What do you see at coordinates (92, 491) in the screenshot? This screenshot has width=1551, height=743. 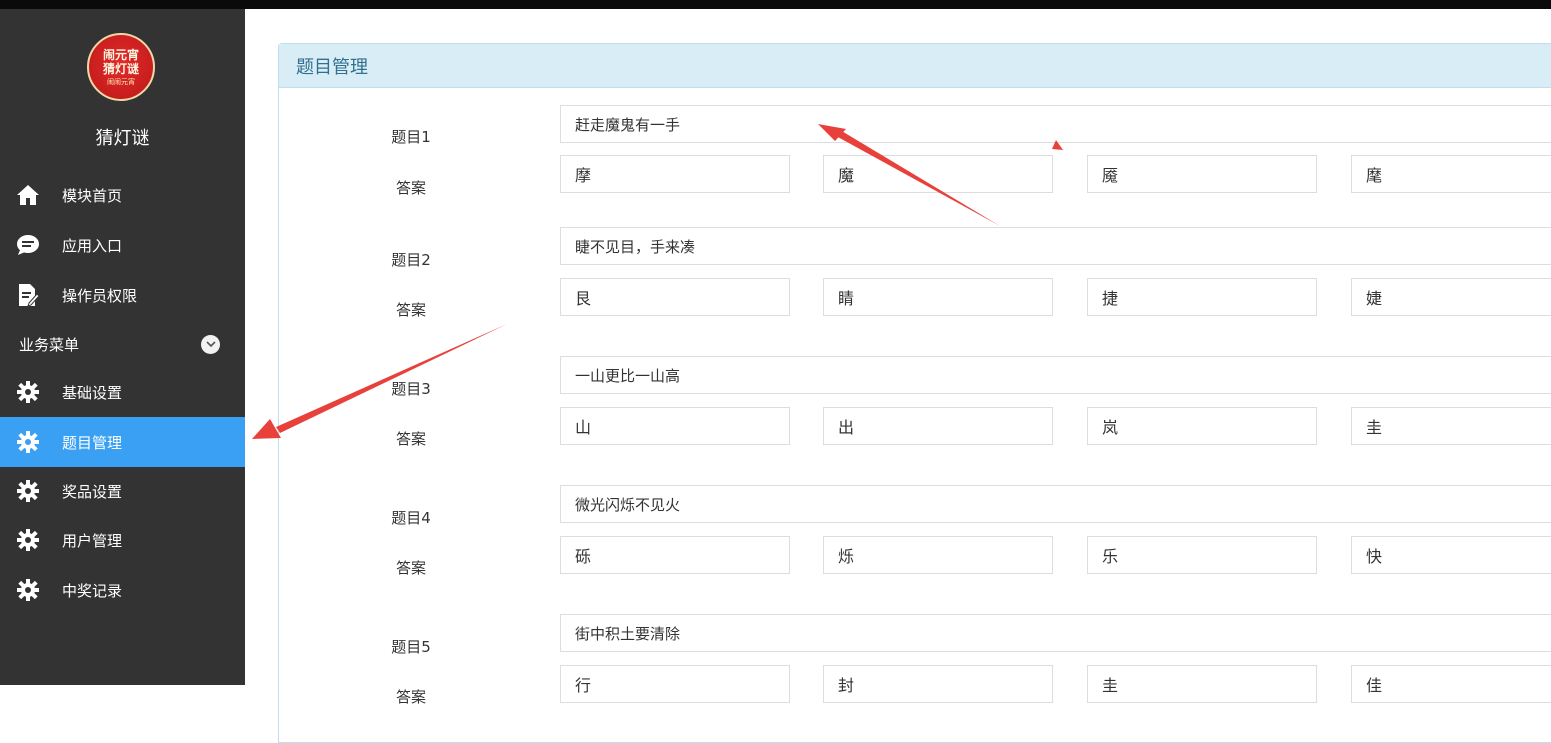 I see `sidebar-item-label: 奖品设置` at bounding box center [92, 491].